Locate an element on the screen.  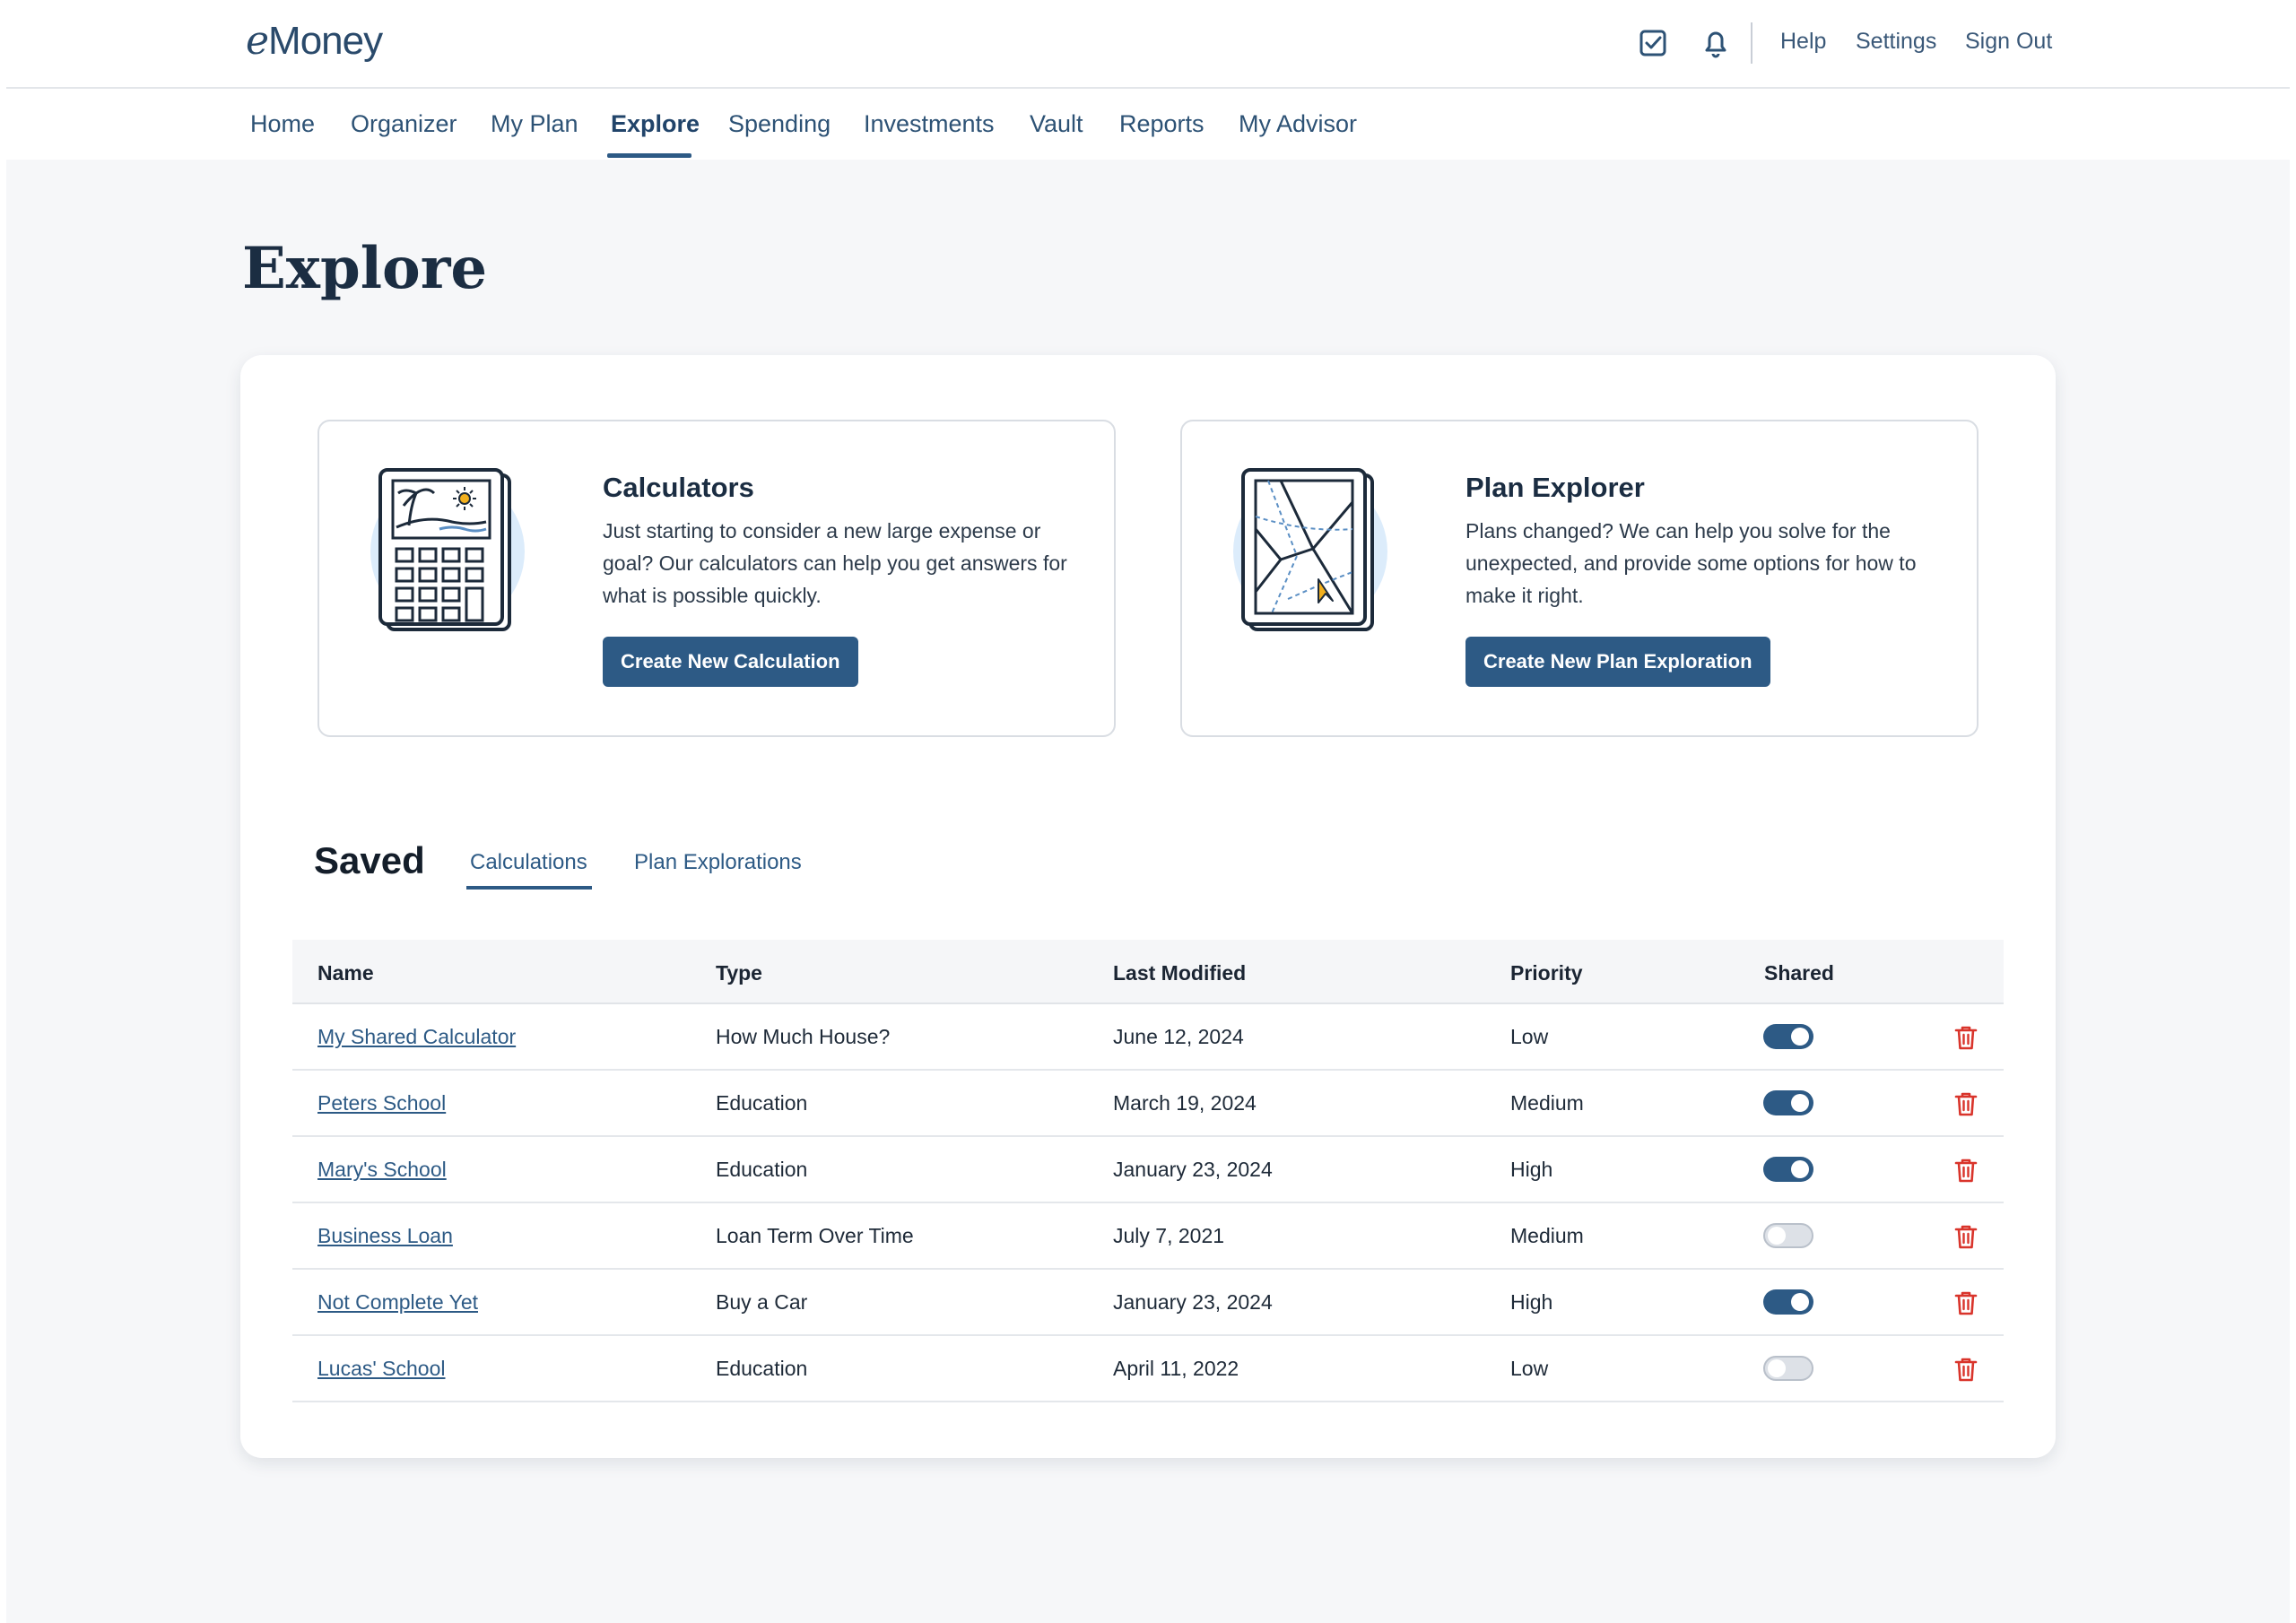
nav-home: Home is located at coordinates (282, 124).